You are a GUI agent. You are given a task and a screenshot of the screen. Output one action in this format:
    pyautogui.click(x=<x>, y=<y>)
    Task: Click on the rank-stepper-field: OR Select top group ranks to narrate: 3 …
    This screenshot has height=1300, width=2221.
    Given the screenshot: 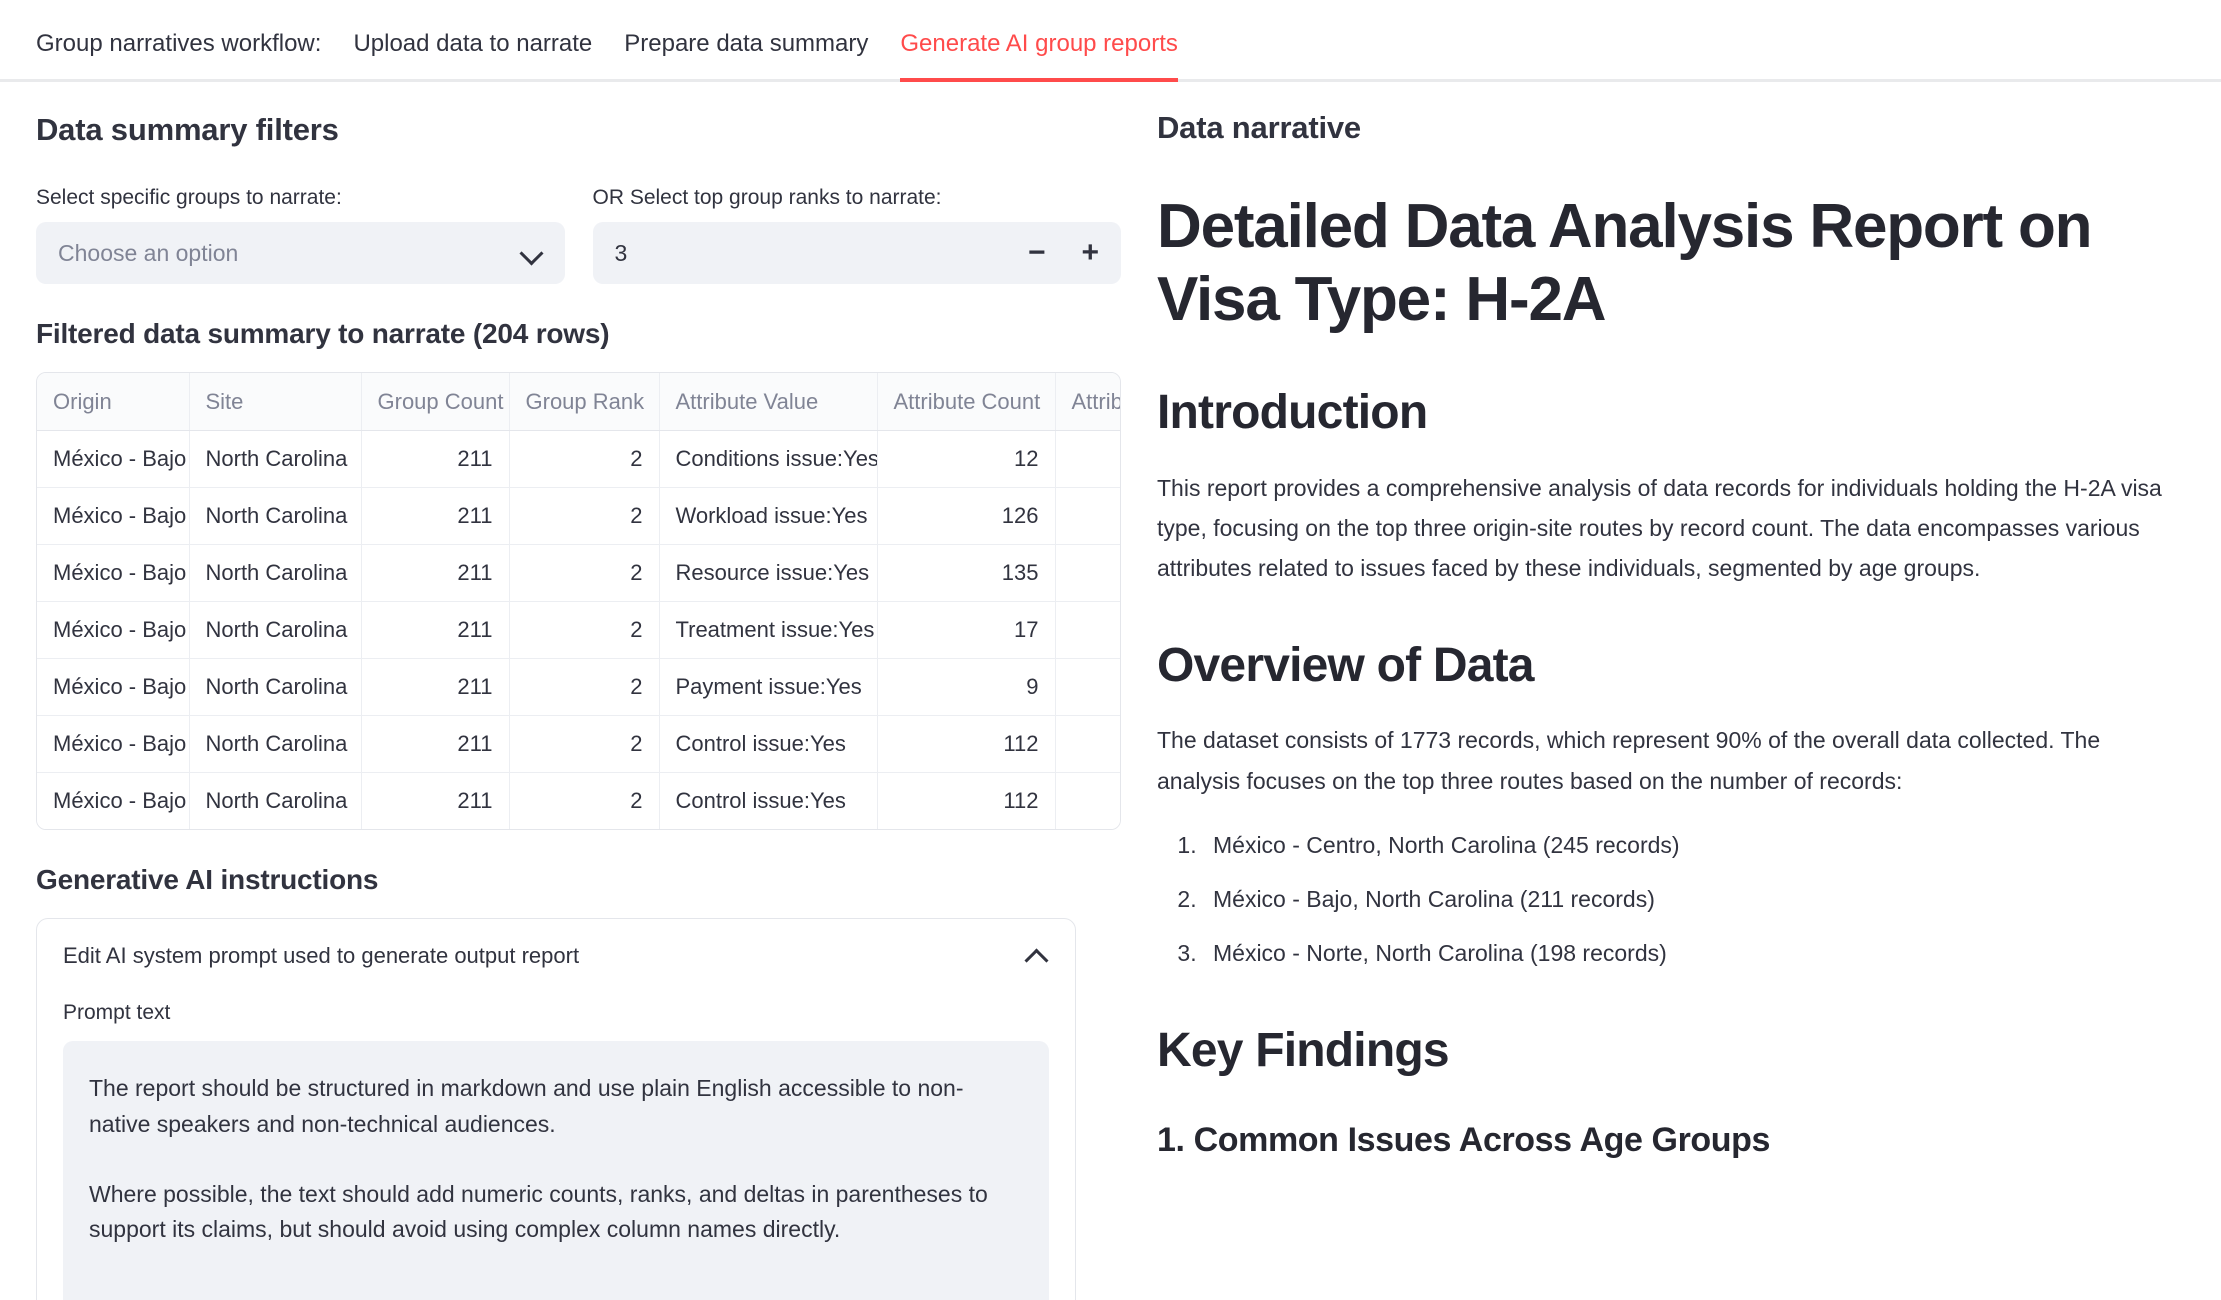 What is the action you would take?
    pyautogui.click(x=856, y=235)
    